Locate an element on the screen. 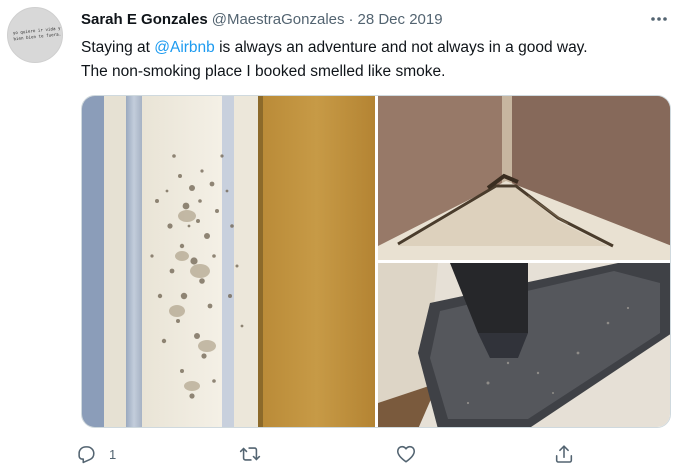 This screenshot has width=680, height=472. like-button is located at coordinates (406, 454).